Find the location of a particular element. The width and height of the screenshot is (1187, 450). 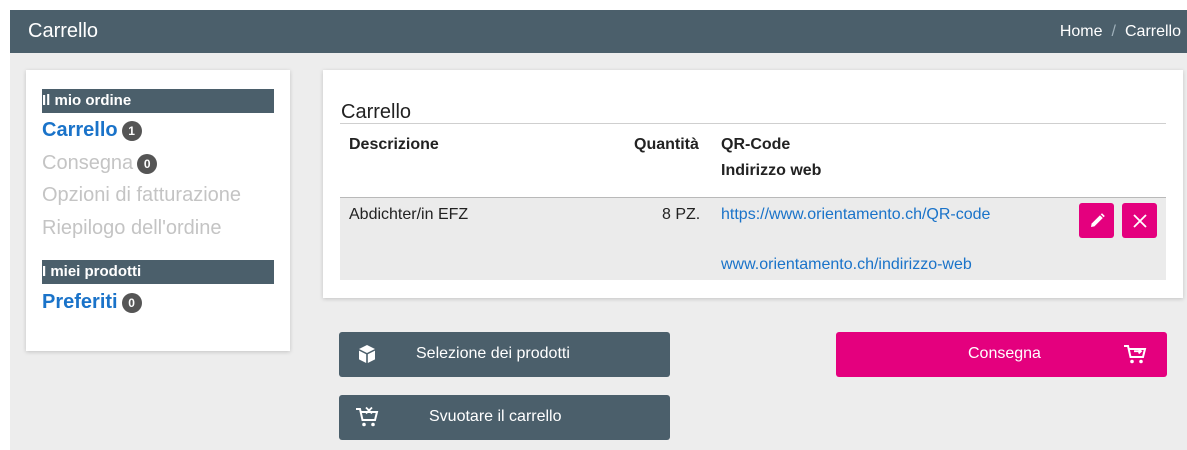

pencil-icon is located at coordinates (1097, 219).